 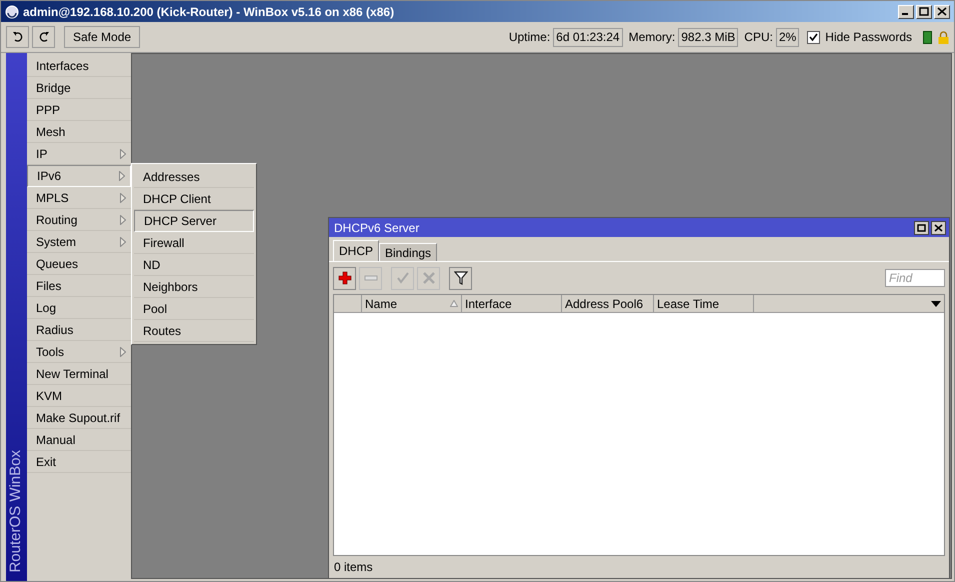 I want to click on dropdown-icon, so click(x=936, y=303).